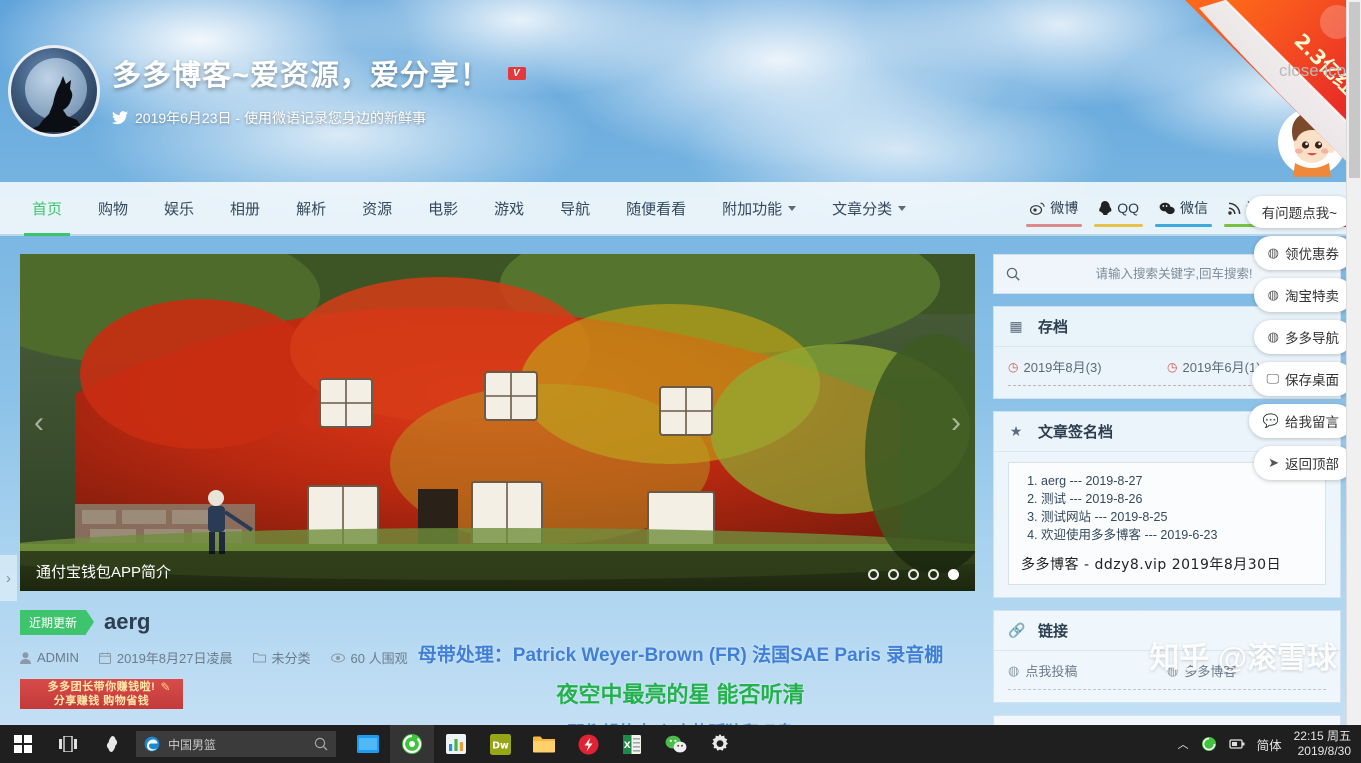 This screenshot has width=1361, height=763. I want to click on float-tip: 有问题点我~, so click(1299, 212).